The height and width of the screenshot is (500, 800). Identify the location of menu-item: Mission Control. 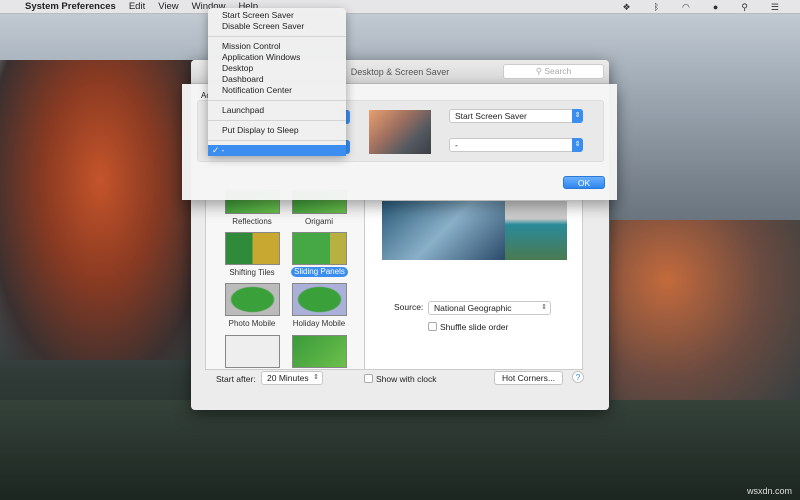
(277, 46).